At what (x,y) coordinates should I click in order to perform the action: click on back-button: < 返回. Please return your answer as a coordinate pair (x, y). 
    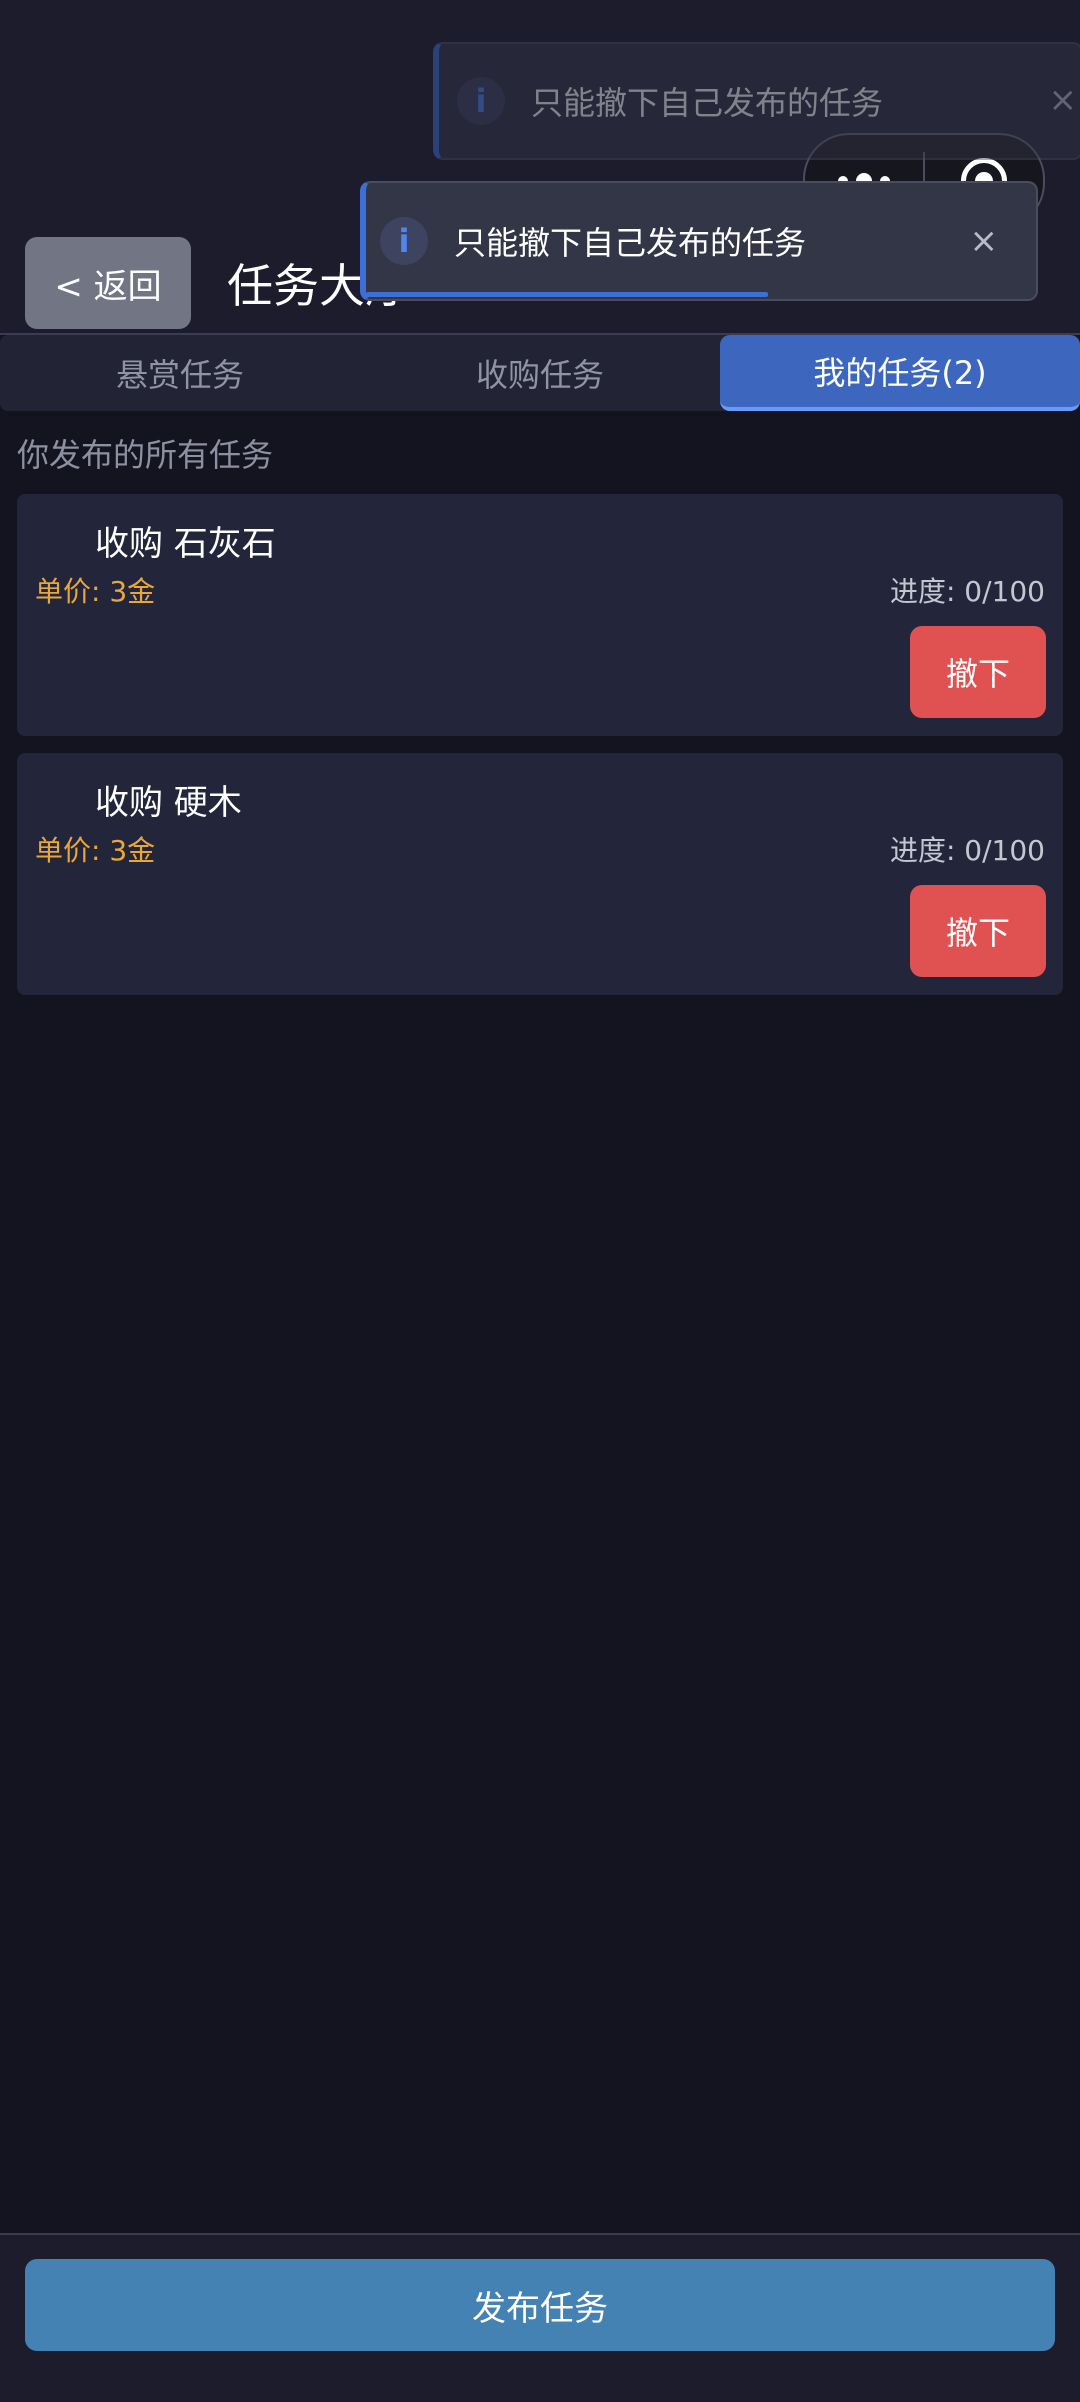
    Looking at the image, I should click on (108, 283).